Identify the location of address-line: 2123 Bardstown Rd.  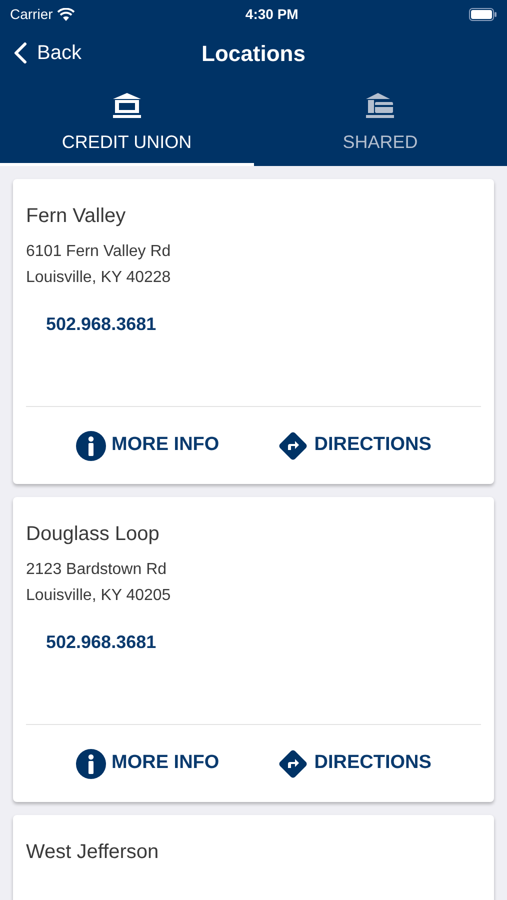
(97, 570).